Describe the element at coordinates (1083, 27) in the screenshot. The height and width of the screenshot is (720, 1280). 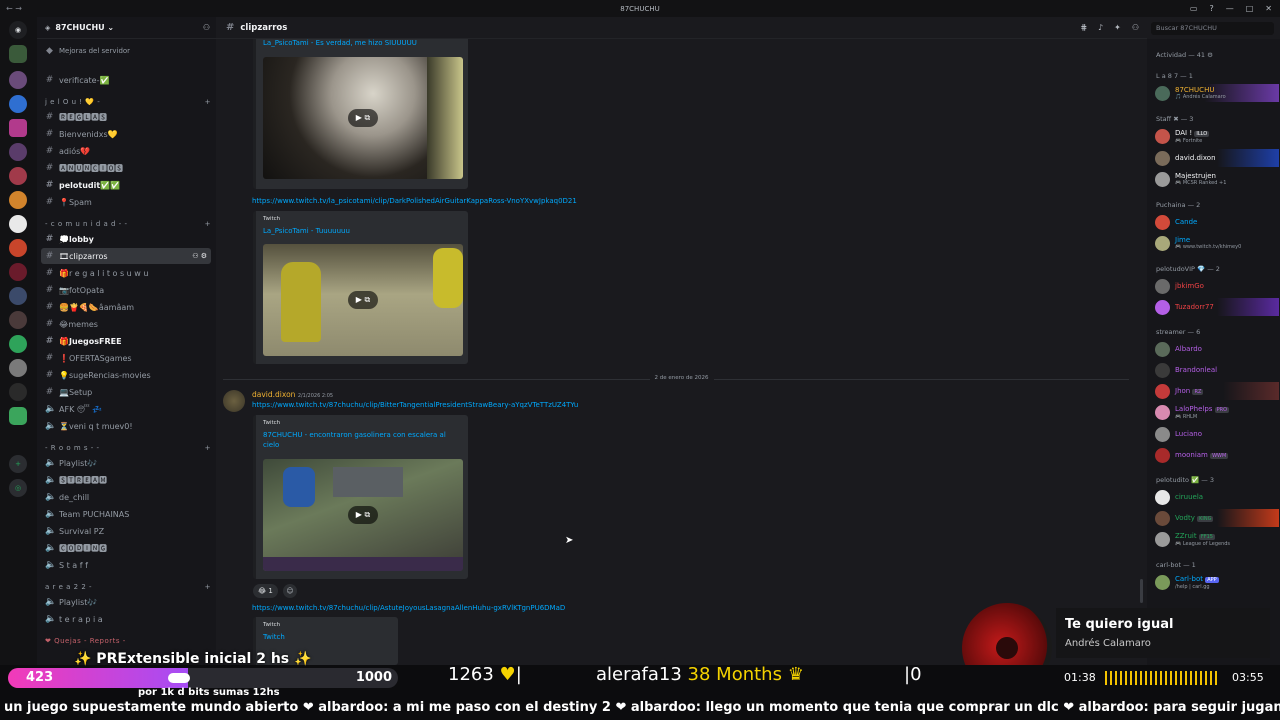
I see `threads-icon: ⋕` at that location.